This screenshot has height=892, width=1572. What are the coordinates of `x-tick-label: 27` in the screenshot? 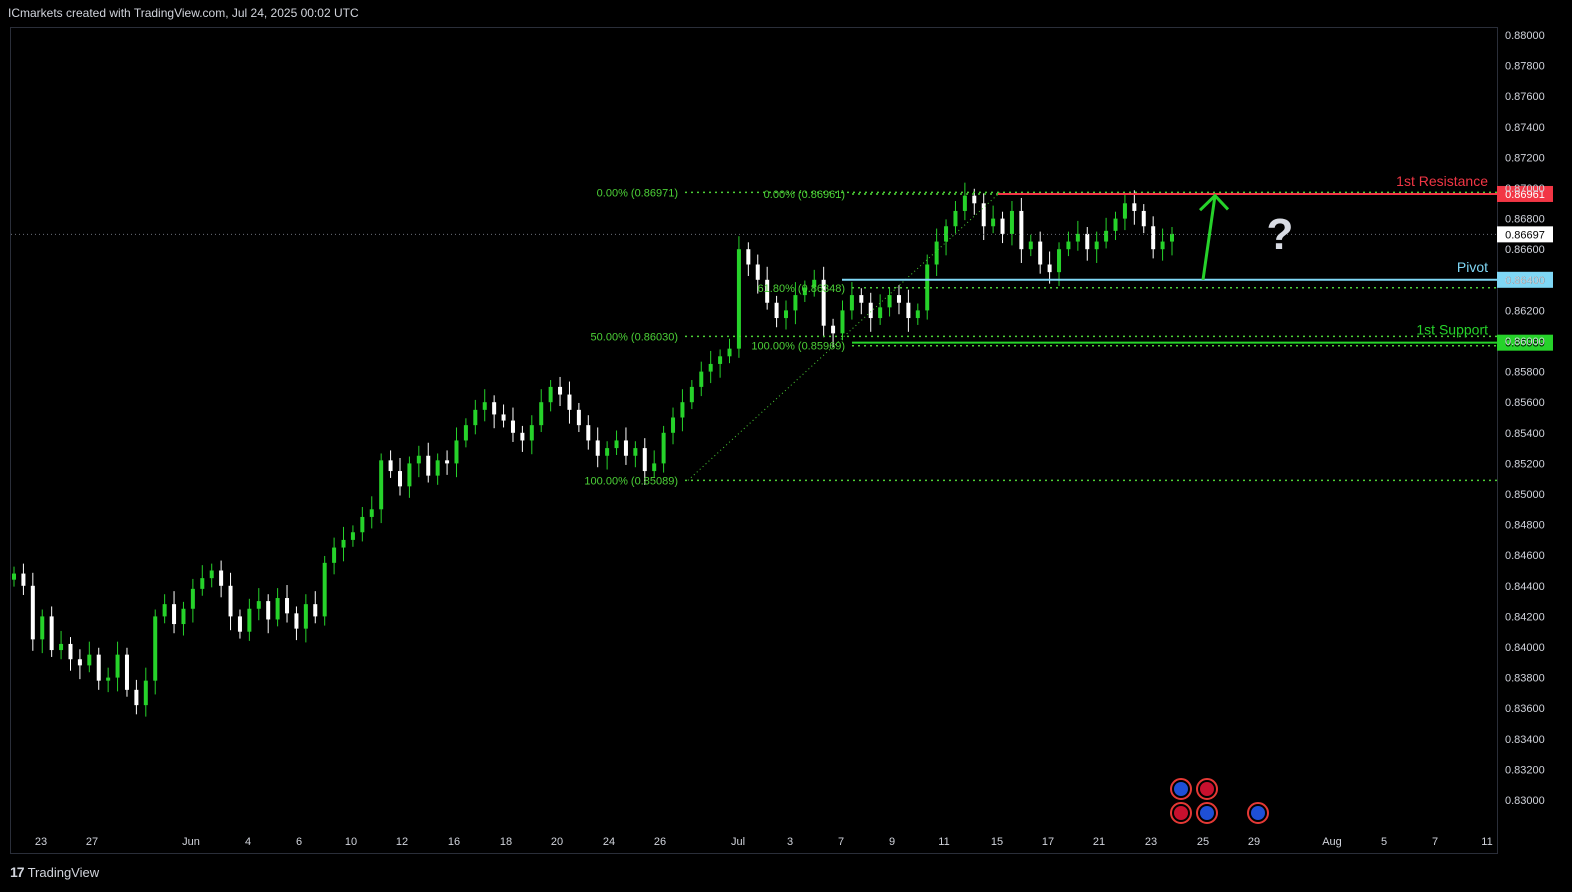 It's located at (92, 842).